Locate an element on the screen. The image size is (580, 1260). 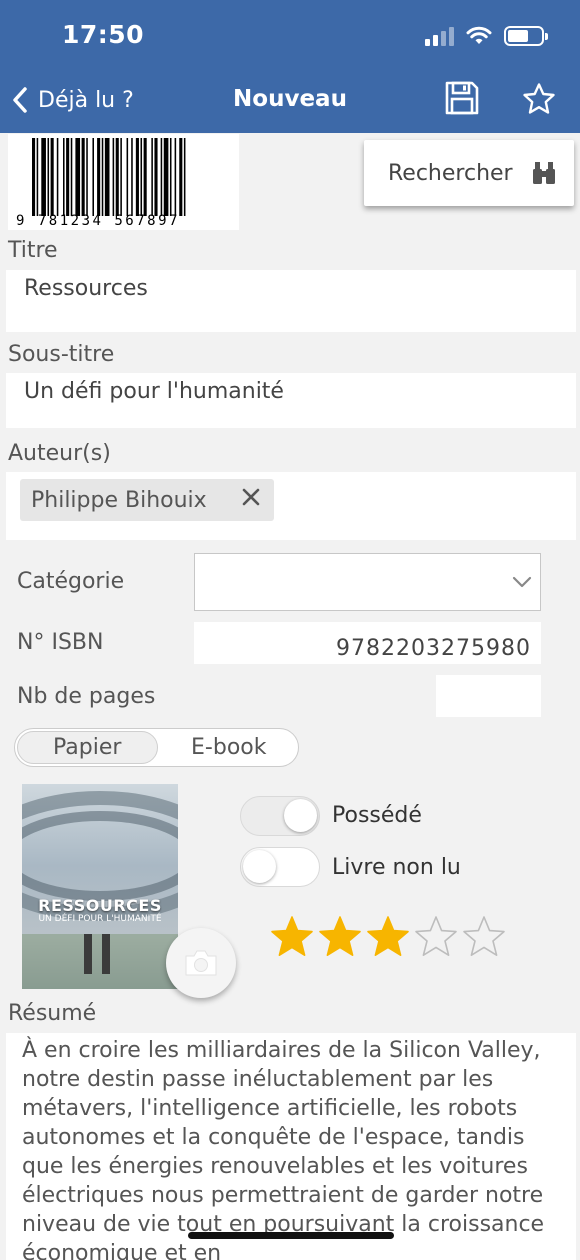
camera-button is located at coordinates (201, 963).